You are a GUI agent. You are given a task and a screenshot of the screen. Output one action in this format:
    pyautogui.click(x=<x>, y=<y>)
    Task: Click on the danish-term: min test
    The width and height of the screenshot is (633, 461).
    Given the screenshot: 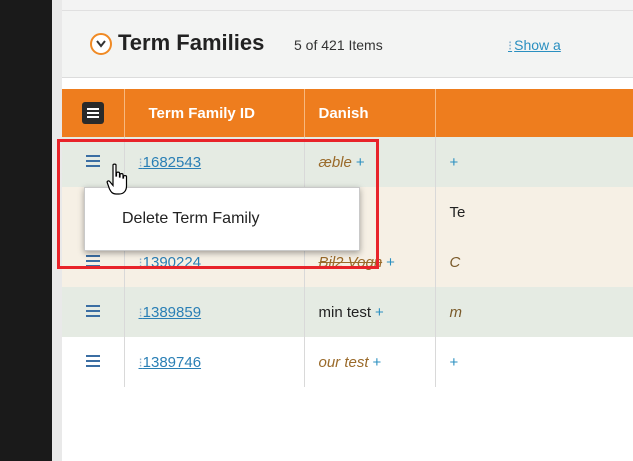 What is the action you would take?
    pyautogui.click(x=345, y=312)
    